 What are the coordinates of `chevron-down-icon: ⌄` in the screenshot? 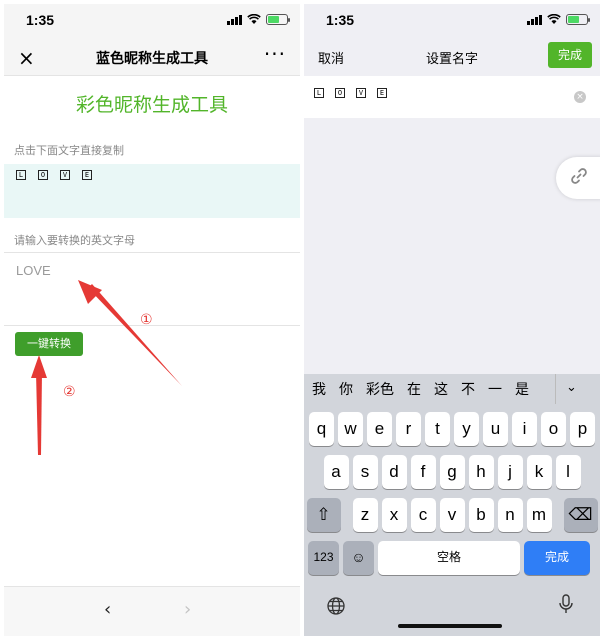 It's located at (571, 389).